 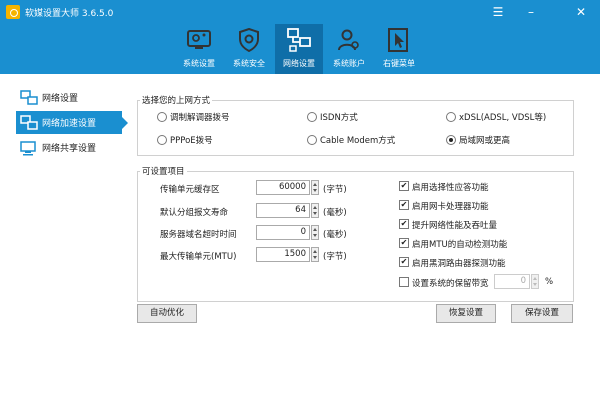 I want to click on tab-label: 网络设置, so click(x=299, y=63).